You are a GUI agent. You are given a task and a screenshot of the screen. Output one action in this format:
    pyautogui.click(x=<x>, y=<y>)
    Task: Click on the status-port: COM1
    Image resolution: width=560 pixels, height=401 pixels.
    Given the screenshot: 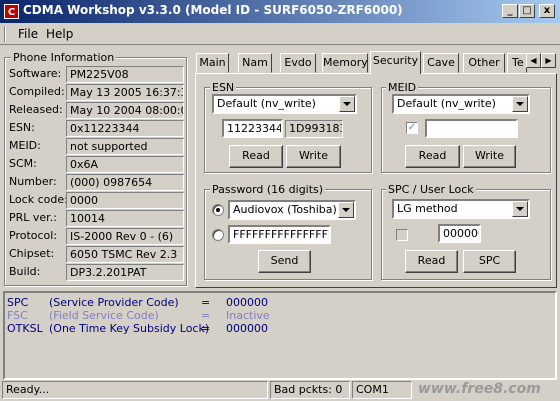 What is the action you would take?
    pyautogui.click(x=382, y=390)
    